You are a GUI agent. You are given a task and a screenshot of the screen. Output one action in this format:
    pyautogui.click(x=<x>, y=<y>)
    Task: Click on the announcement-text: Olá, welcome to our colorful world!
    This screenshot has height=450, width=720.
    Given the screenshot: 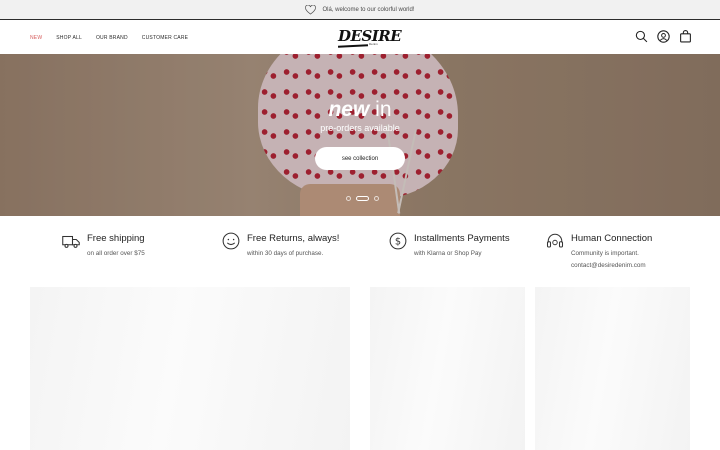 What is the action you would take?
    pyautogui.click(x=368, y=9)
    